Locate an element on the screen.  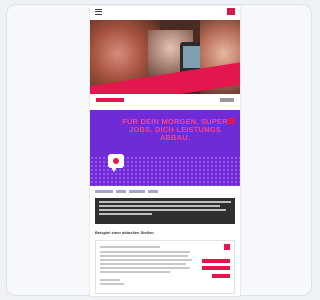
contact-logo-icon is located at coordinates (227, 247).